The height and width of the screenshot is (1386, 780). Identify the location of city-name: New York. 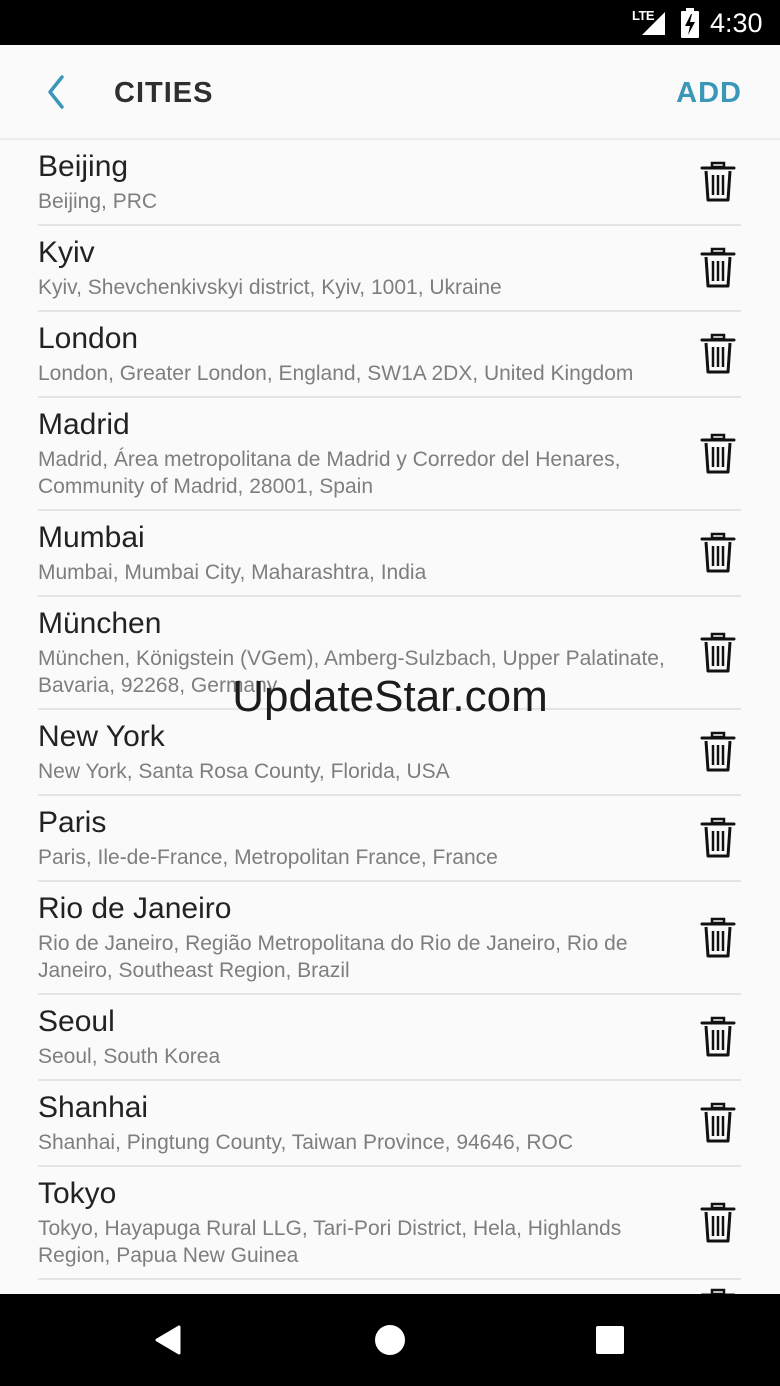
(101, 736).